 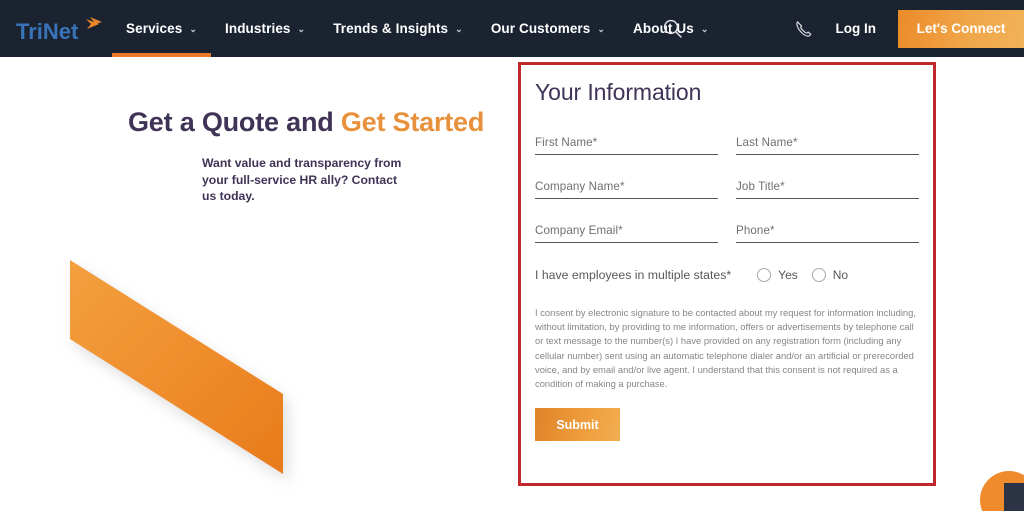 What do you see at coordinates (633, 275) in the screenshot?
I see `multiple-states-question: I have employees in multiple states*` at bounding box center [633, 275].